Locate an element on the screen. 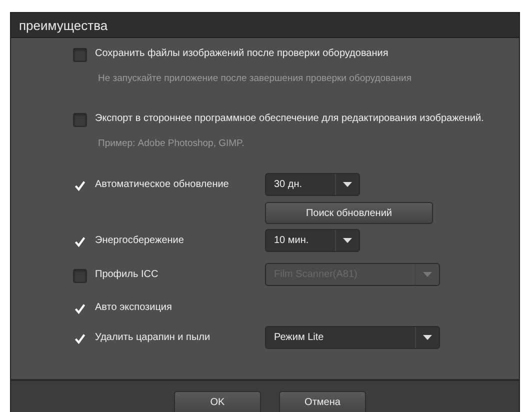 The height and width of the screenshot is (412, 526). option-label: Авто экспозиция is located at coordinates (133, 308).